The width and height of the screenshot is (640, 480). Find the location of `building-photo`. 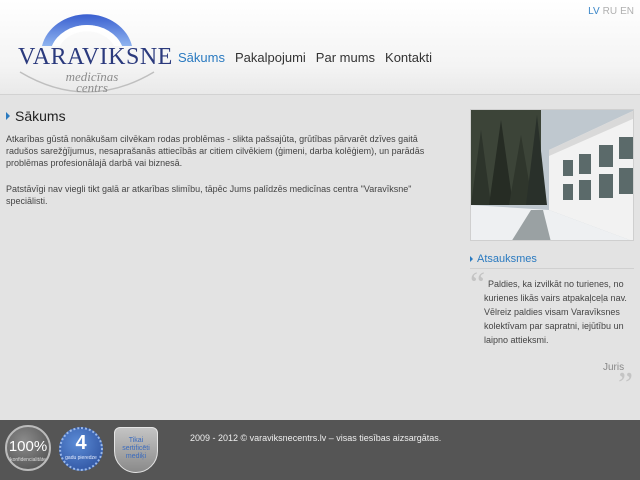

building-photo is located at coordinates (552, 175).